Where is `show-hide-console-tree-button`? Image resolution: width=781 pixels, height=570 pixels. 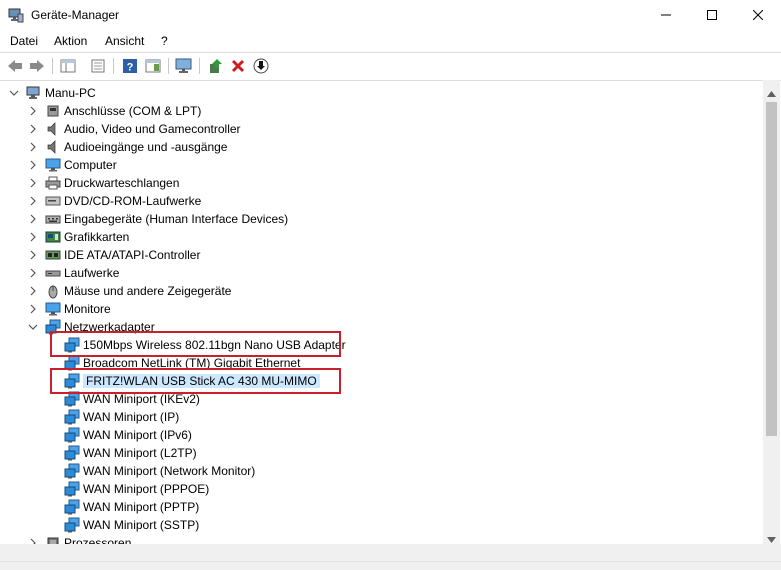
show-hide-console-tree-button is located at coordinates (68, 66).